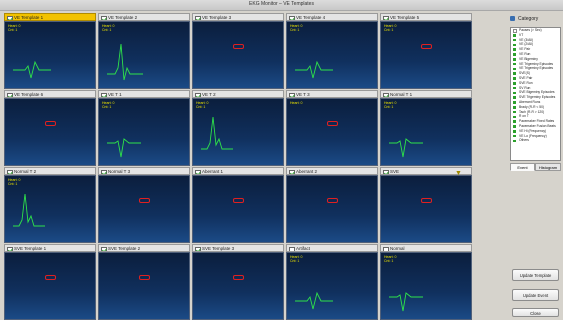 The height and width of the screenshot is (320, 563). Describe the element at coordinates (526, 44) in the screenshot. I see `category-label: VE (2/All)` at that location.